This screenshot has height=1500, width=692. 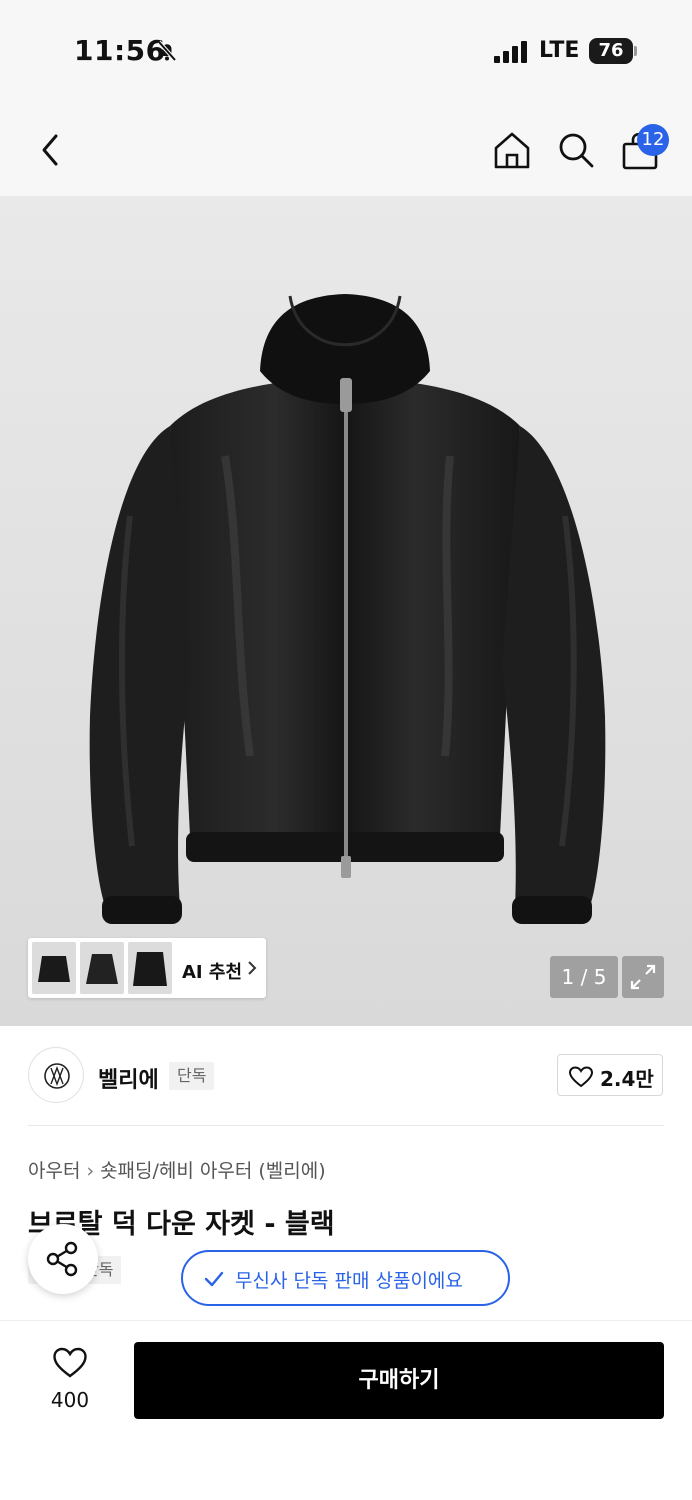 I want to click on expand-icon, so click(x=643, y=977).